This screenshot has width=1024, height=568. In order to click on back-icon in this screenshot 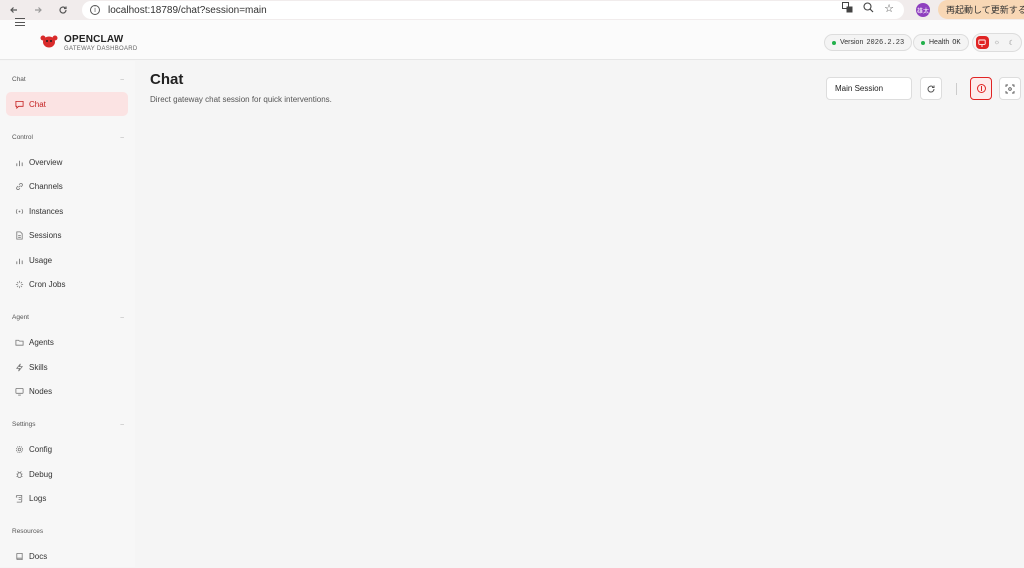, I will do `click(14, 10)`.